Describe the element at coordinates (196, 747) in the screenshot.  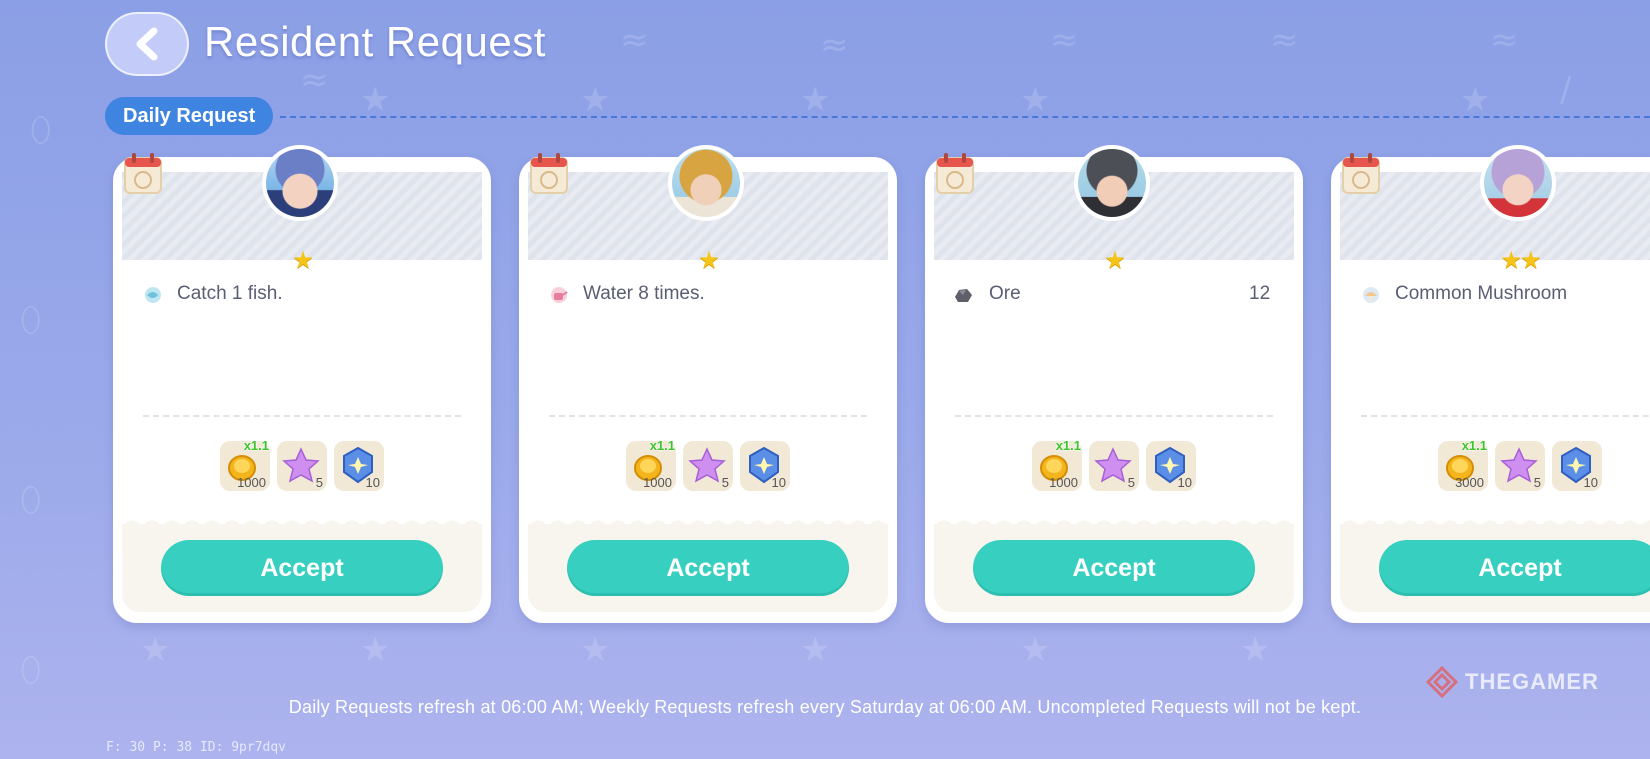
I see `debug-info: F: 30 P: 38 ID: 9pr7dqv` at that location.